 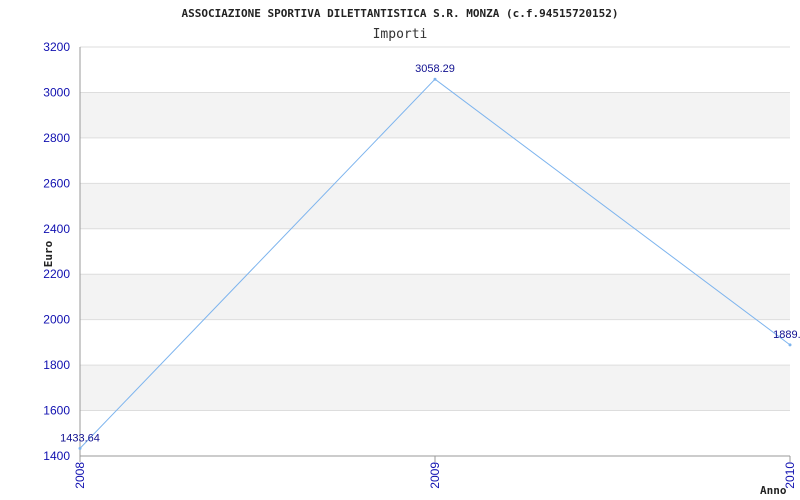 I want to click on data-label: 3058.29, so click(x=435, y=69).